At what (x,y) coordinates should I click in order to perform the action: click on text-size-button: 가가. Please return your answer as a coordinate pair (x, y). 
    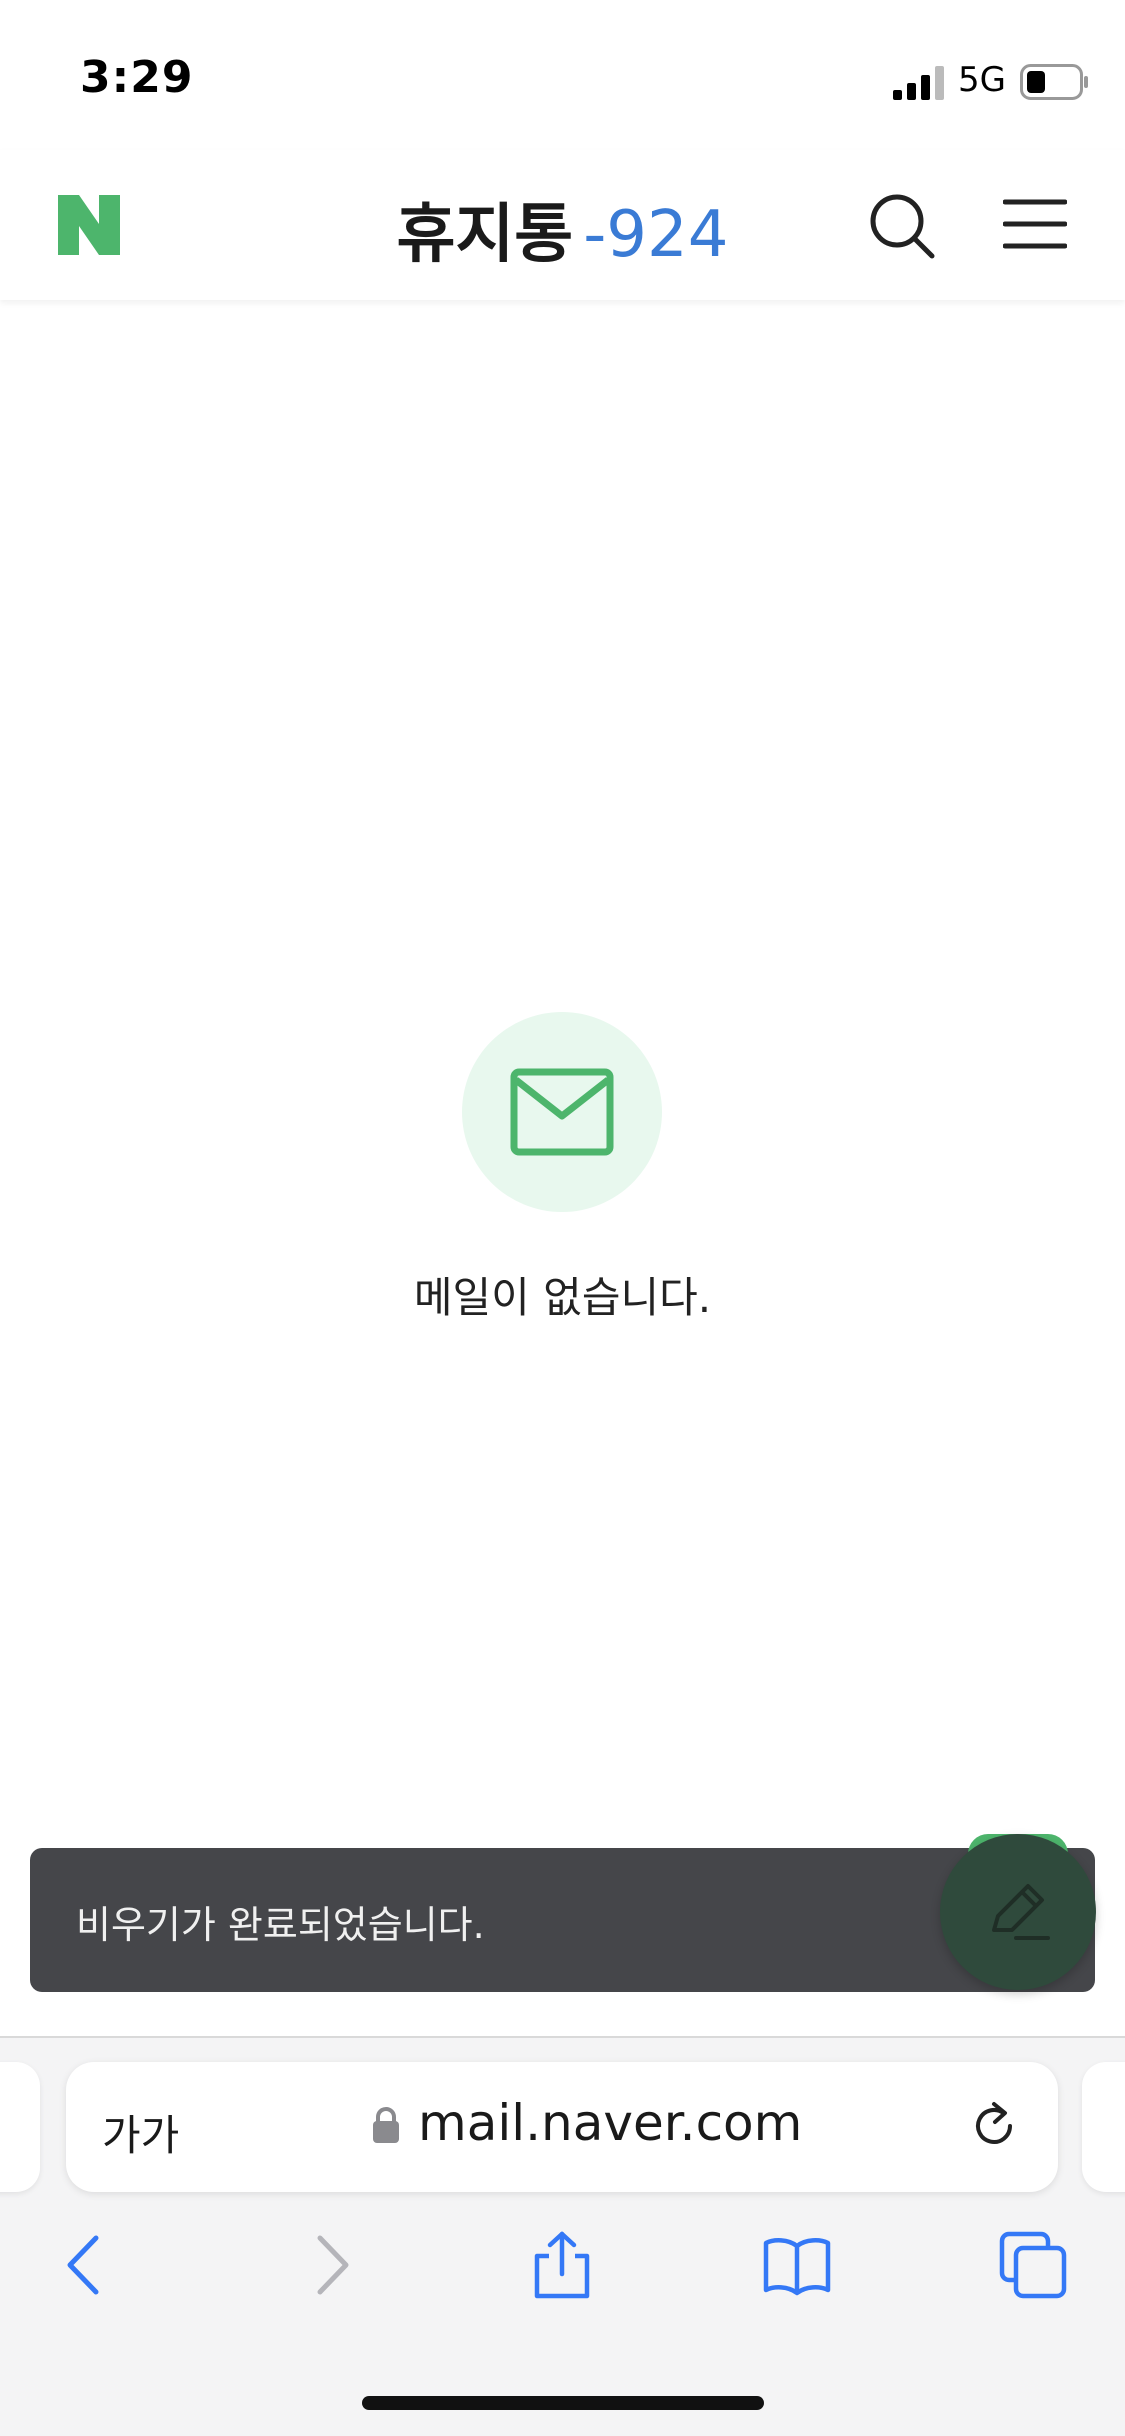
    Looking at the image, I should click on (140, 2132).